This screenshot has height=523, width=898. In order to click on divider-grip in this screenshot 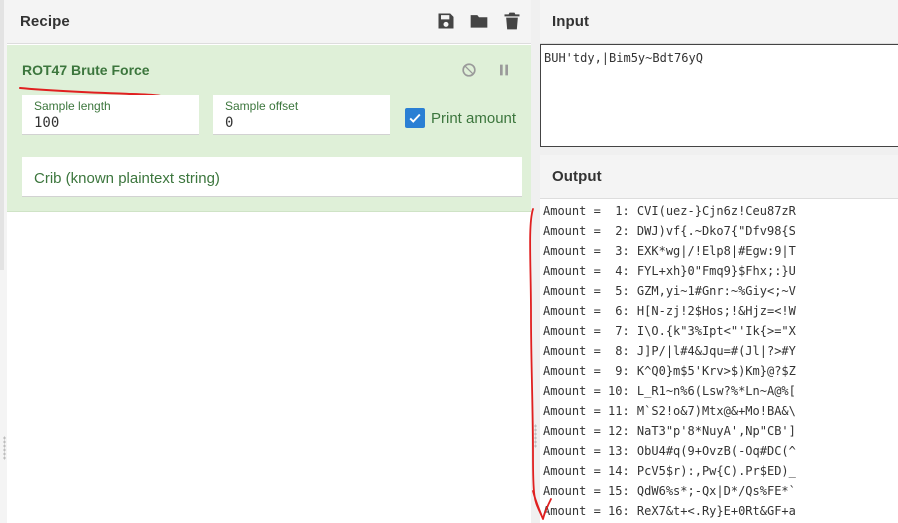, I will do `click(535, 436)`.